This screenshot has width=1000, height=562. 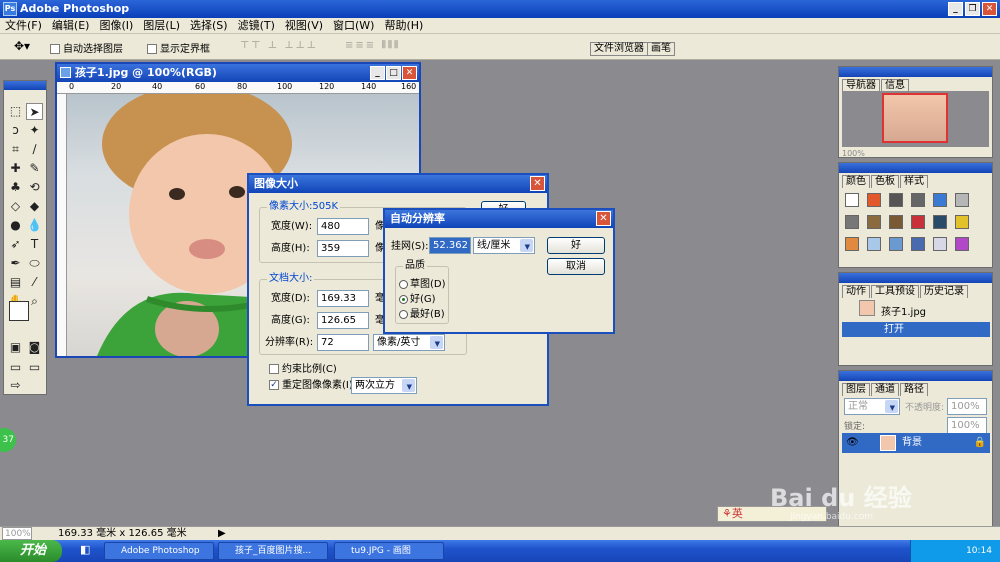 What do you see at coordinates (619, 49) in the screenshot?
I see `tab-file-browser: 文件浏览器` at bounding box center [619, 49].